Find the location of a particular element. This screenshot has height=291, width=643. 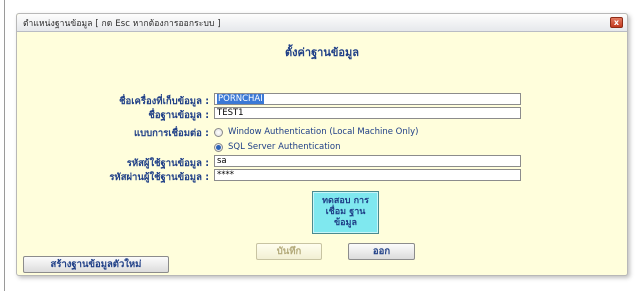

username-label: รหัสผู้ใช้ฐานข้อมูล : is located at coordinates (167, 163).